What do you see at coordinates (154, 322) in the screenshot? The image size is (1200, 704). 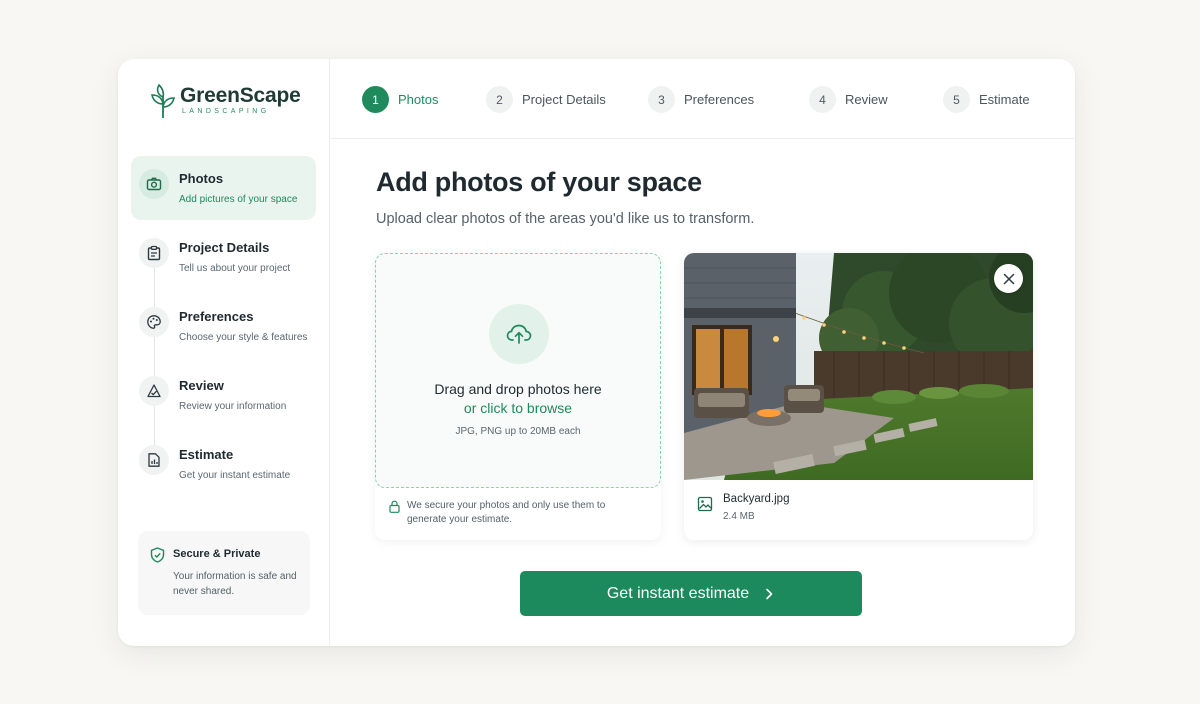 I see `palette-icon` at bounding box center [154, 322].